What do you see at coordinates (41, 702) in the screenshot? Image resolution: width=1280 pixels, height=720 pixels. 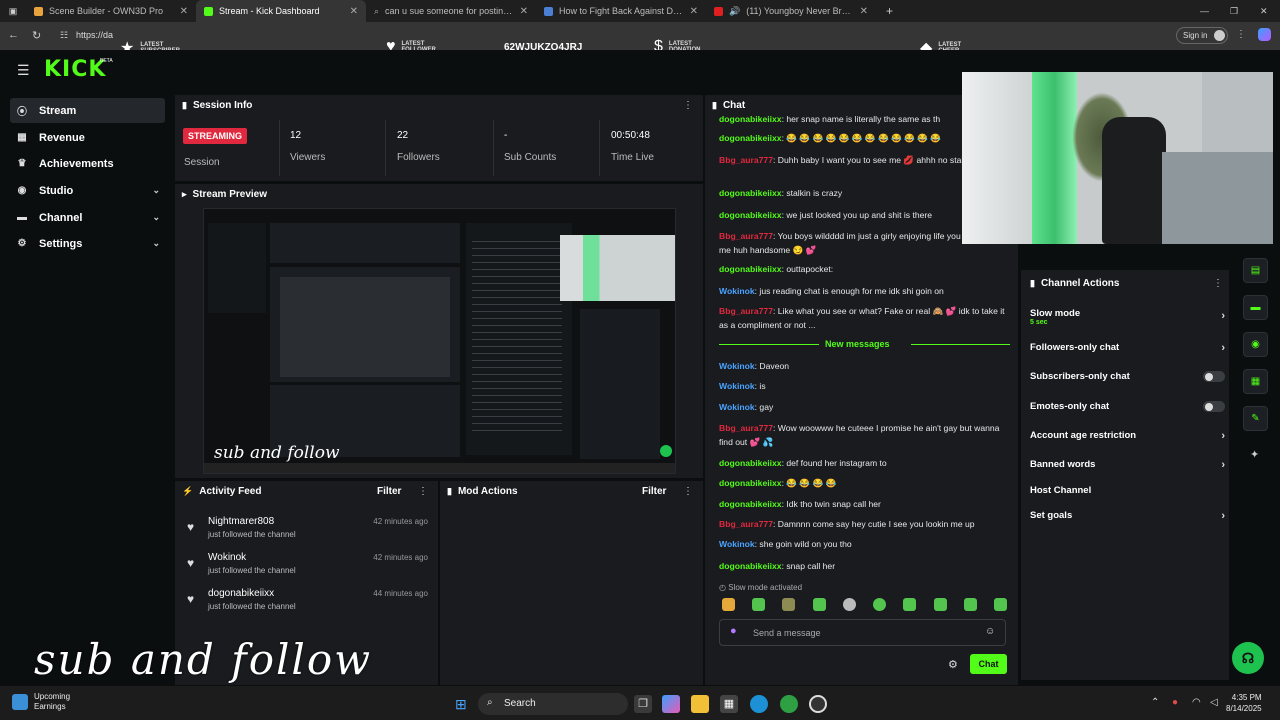 I see `news-widget: Upcoming Earnings` at bounding box center [41, 702].